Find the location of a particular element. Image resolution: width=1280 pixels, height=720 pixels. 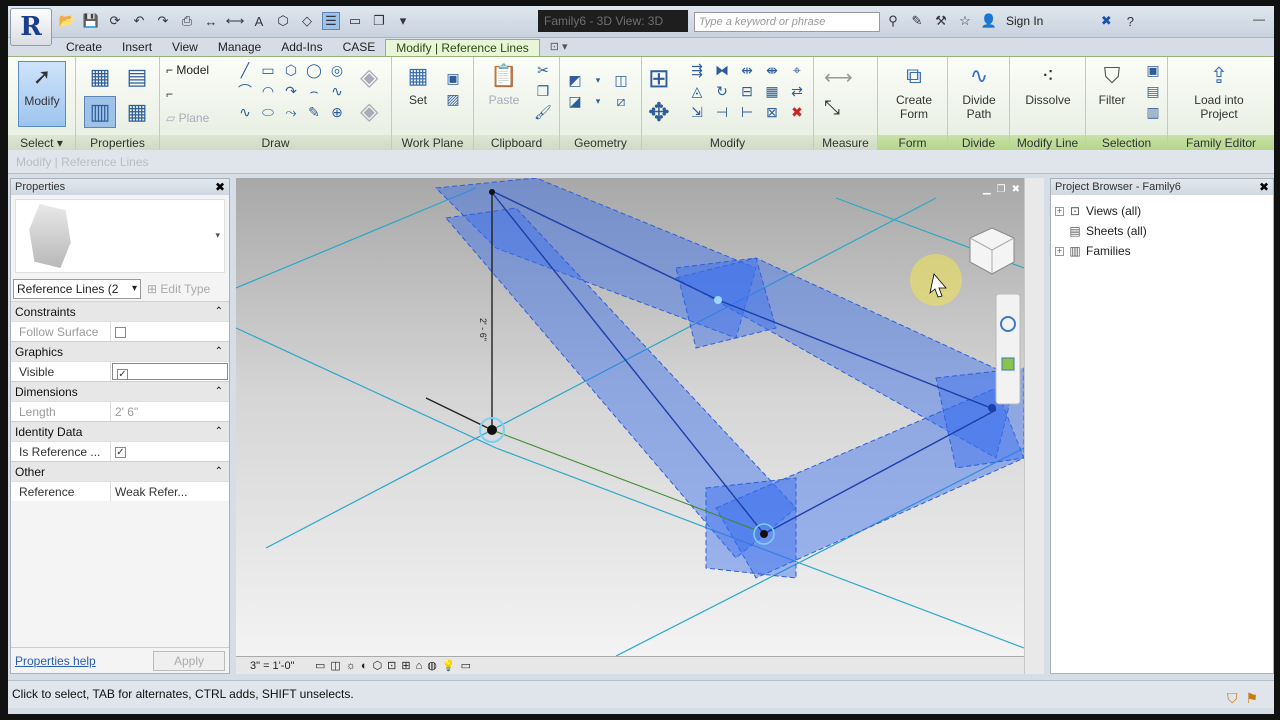

line-icon: ╱ is located at coordinates (245, 70).